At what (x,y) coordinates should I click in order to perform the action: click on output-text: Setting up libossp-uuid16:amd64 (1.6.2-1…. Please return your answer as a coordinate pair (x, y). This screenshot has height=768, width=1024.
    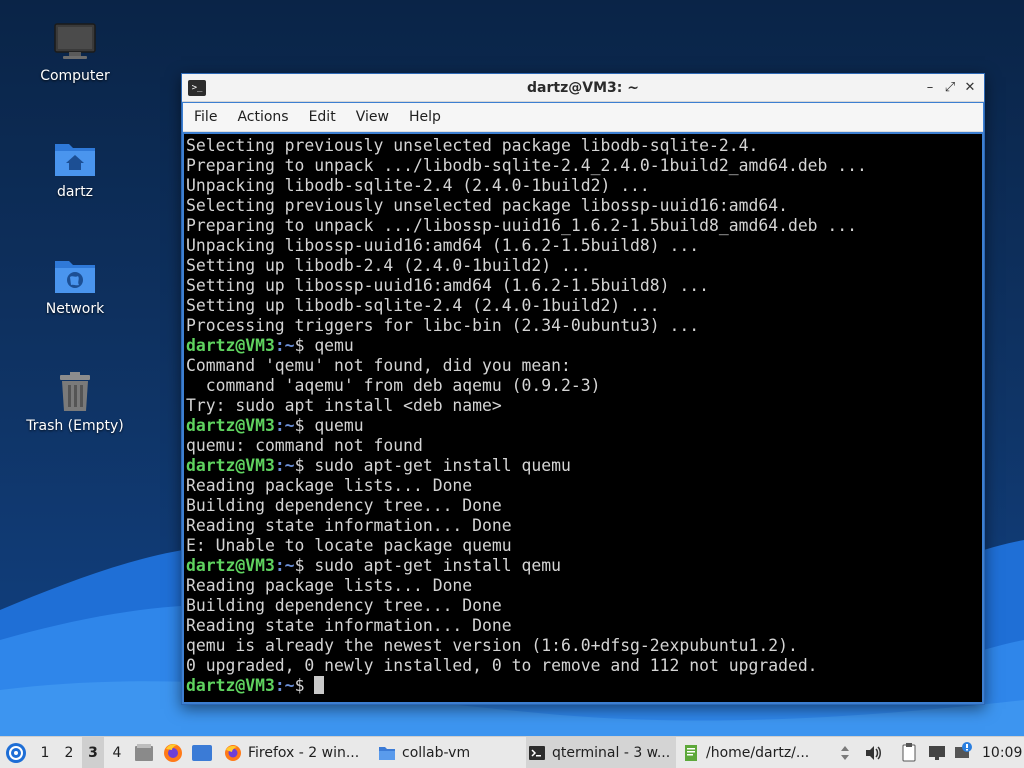
    Looking at the image, I should click on (448, 285).